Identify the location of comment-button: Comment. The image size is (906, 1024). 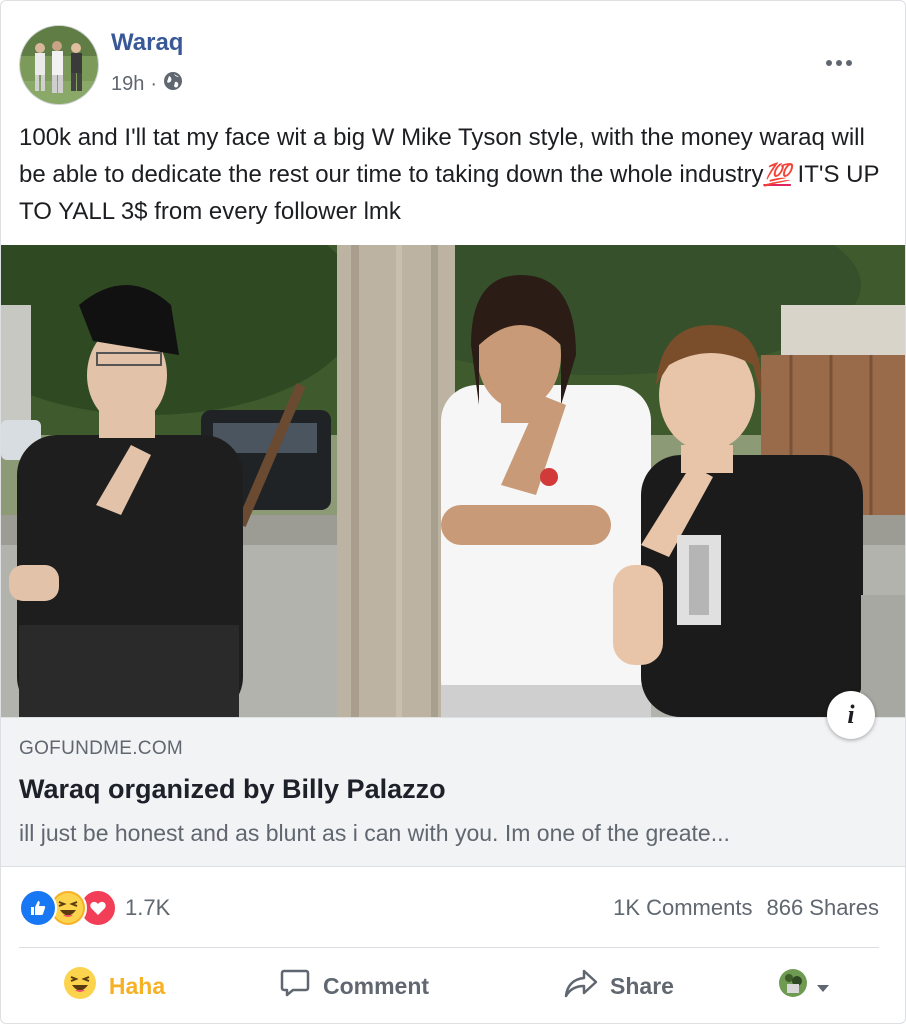
(354, 986).